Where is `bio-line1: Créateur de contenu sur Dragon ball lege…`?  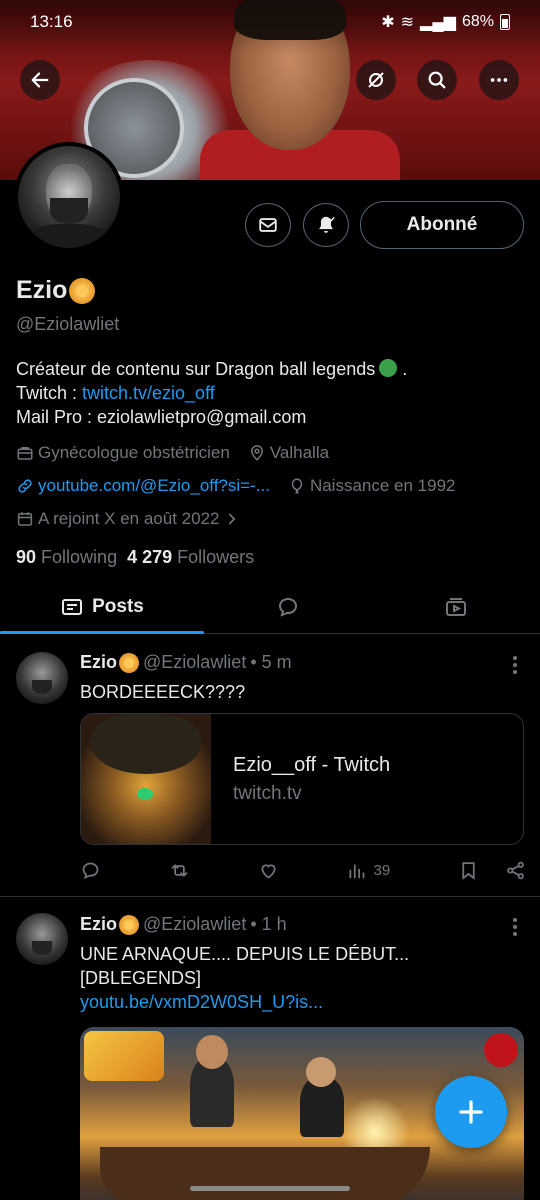
bio-line1: Créateur de contenu sur Dragon ball lege… is located at coordinates (196, 369).